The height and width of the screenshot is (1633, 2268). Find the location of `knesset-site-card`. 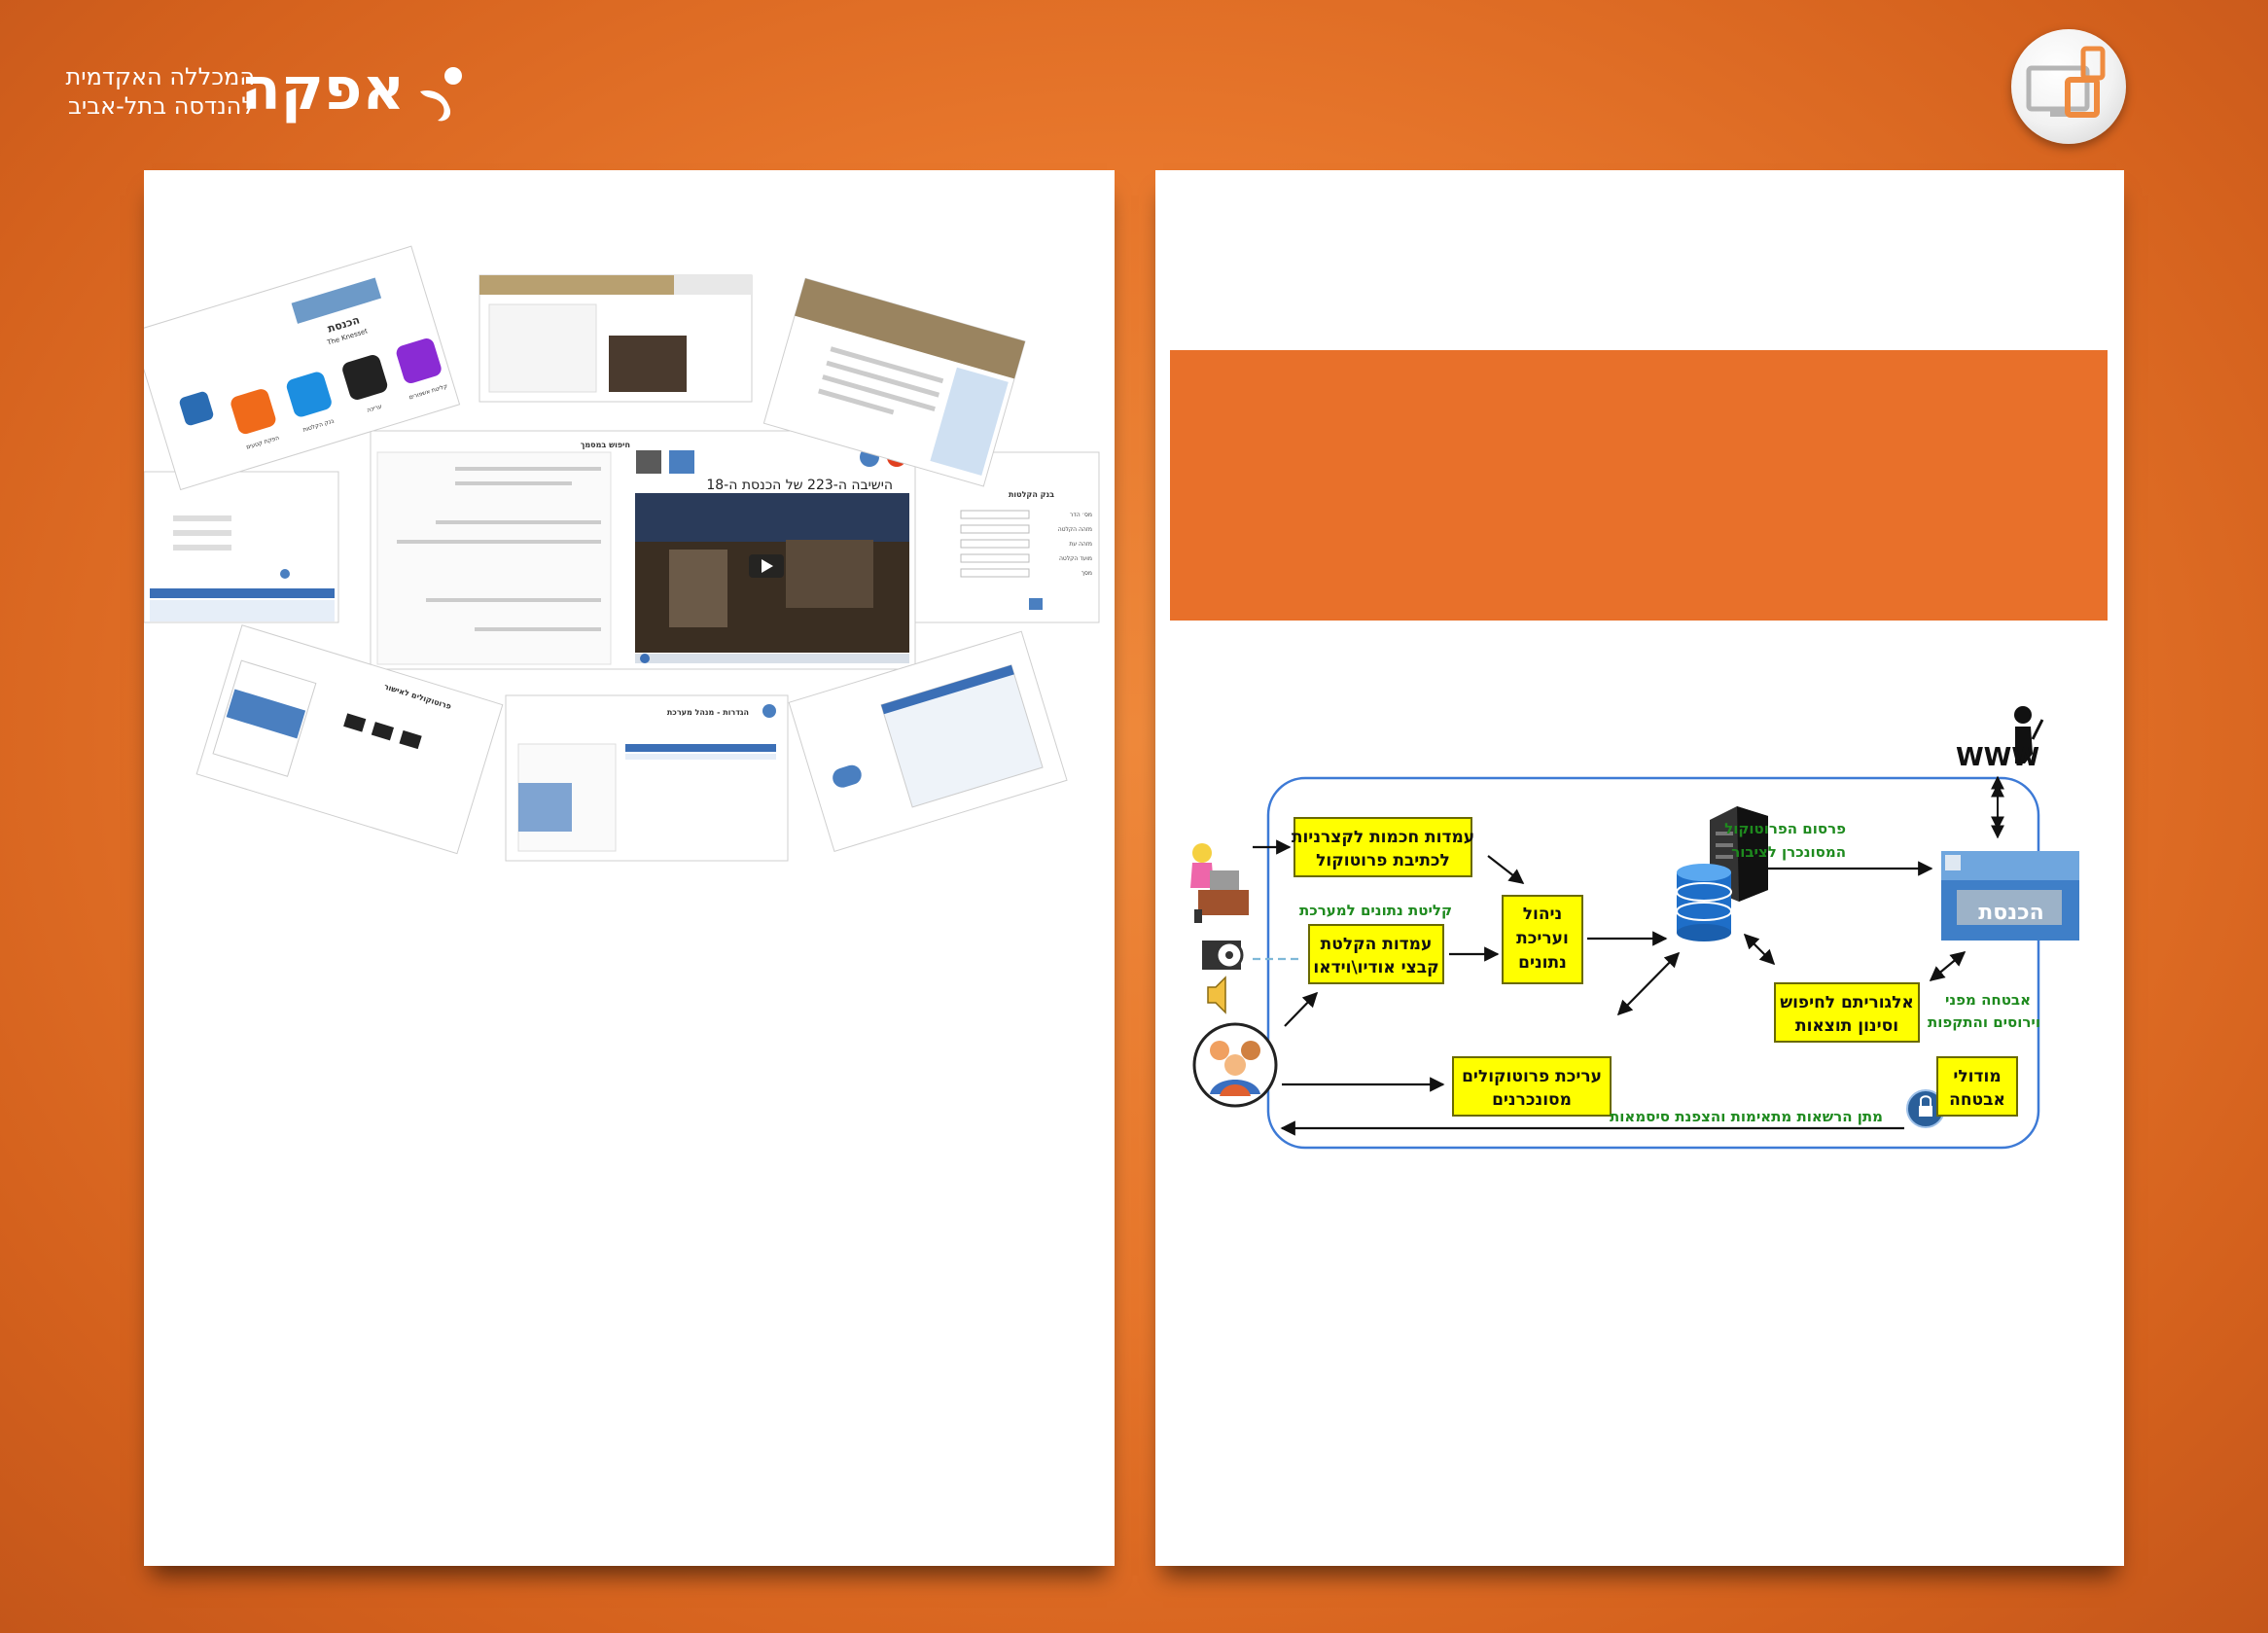

knesset-site-card is located at coordinates (615, 338).